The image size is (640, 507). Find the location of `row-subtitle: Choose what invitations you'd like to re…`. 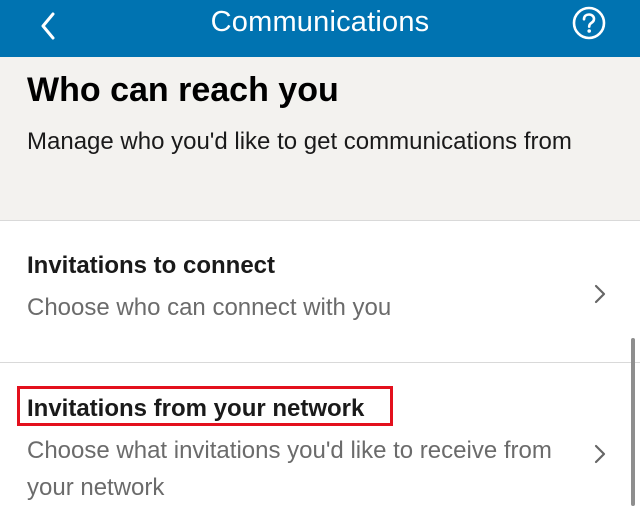

row-subtitle: Choose what invitations you'd like to re… is located at coordinates (289, 469).